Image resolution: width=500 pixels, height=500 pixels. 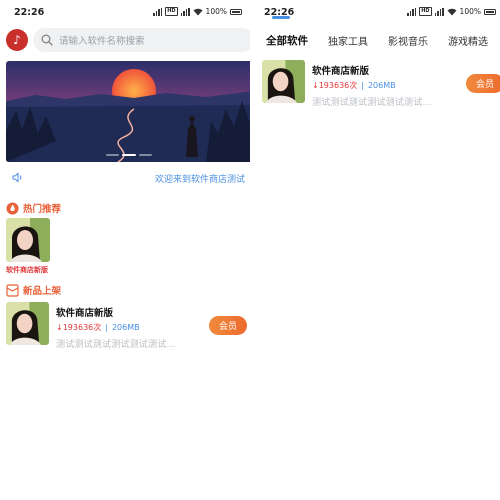 What do you see at coordinates (129, 155) in the screenshot?
I see `banner-indicator` at bounding box center [129, 155].